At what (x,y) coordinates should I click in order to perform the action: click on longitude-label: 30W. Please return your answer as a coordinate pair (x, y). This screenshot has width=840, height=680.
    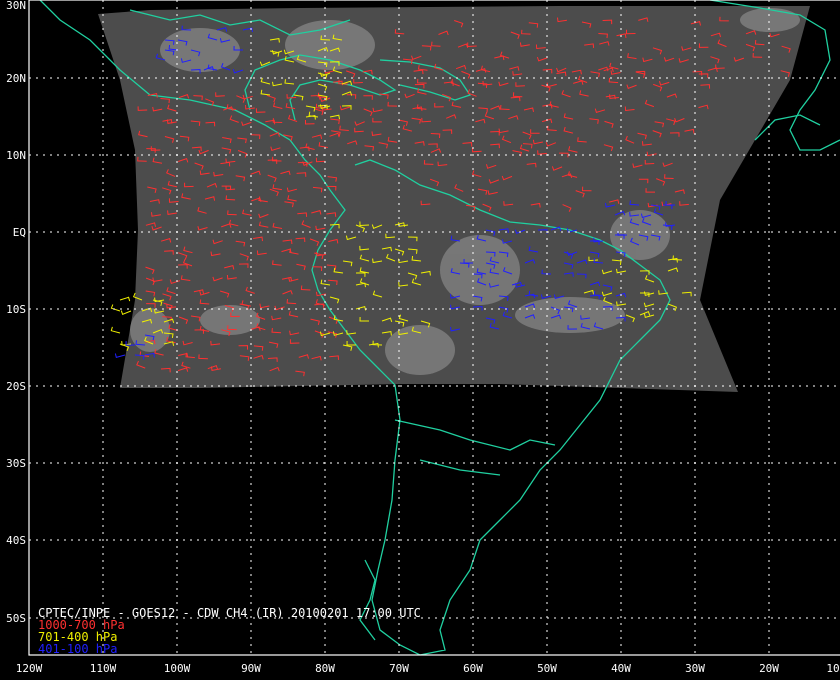
    Looking at the image, I should click on (695, 668).